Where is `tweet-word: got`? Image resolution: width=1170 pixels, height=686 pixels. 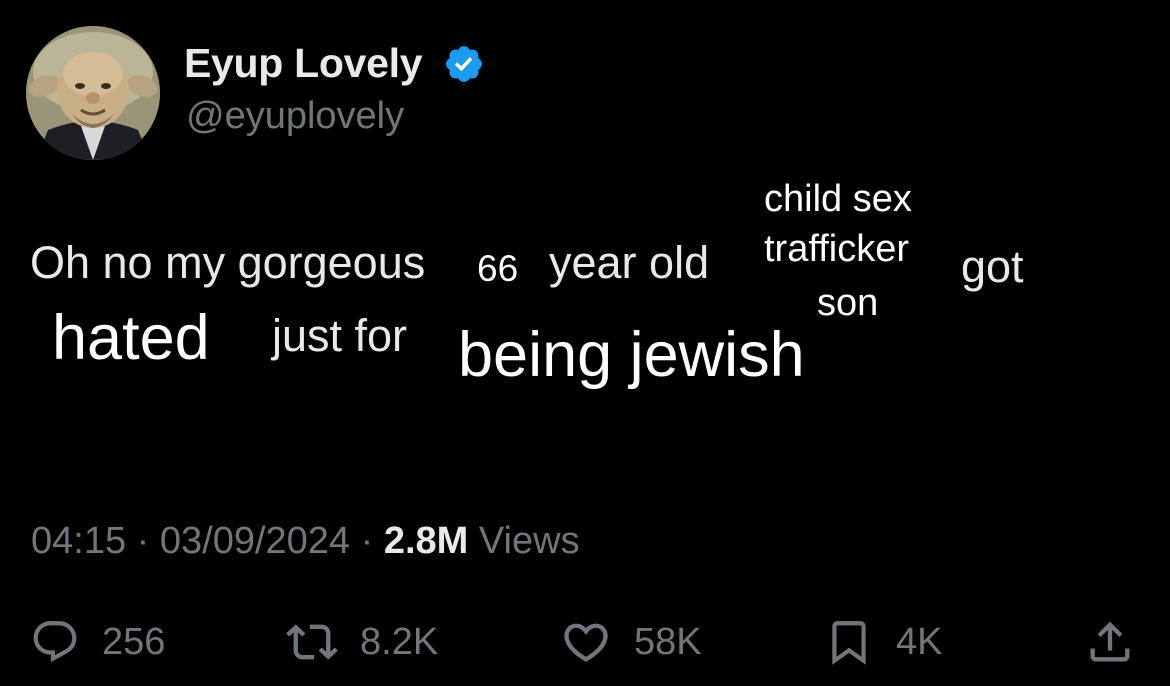 tweet-word: got is located at coordinates (992, 266).